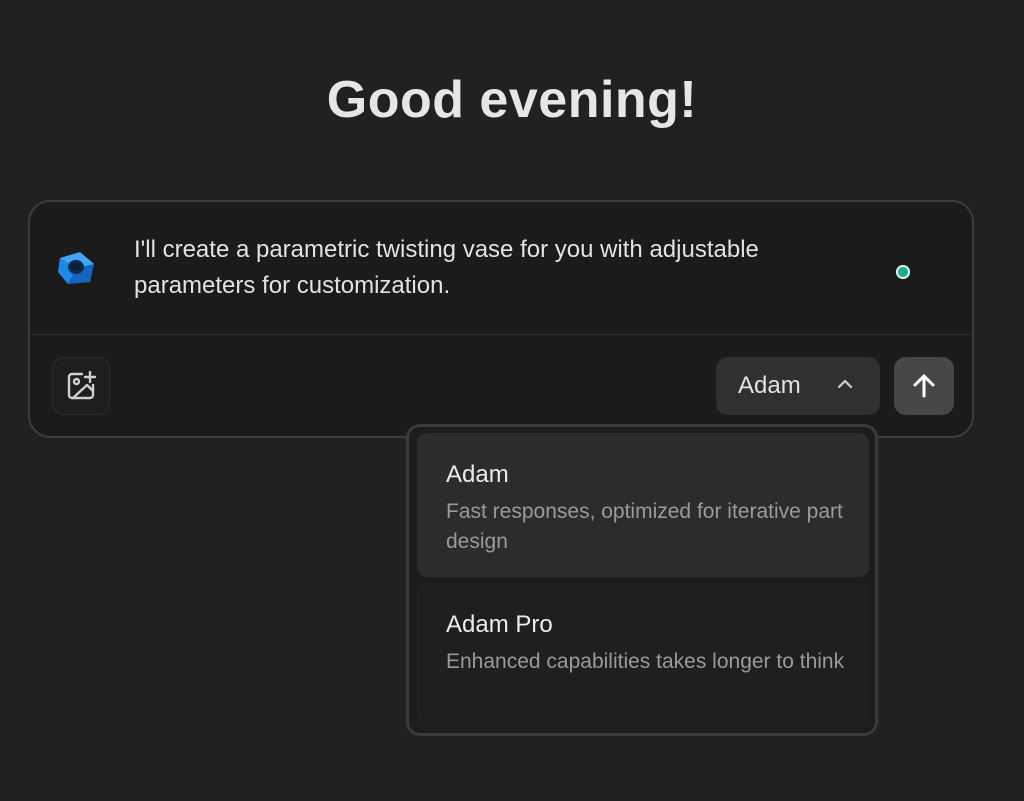  I want to click on model-selector: Adam, so click(798, 386).